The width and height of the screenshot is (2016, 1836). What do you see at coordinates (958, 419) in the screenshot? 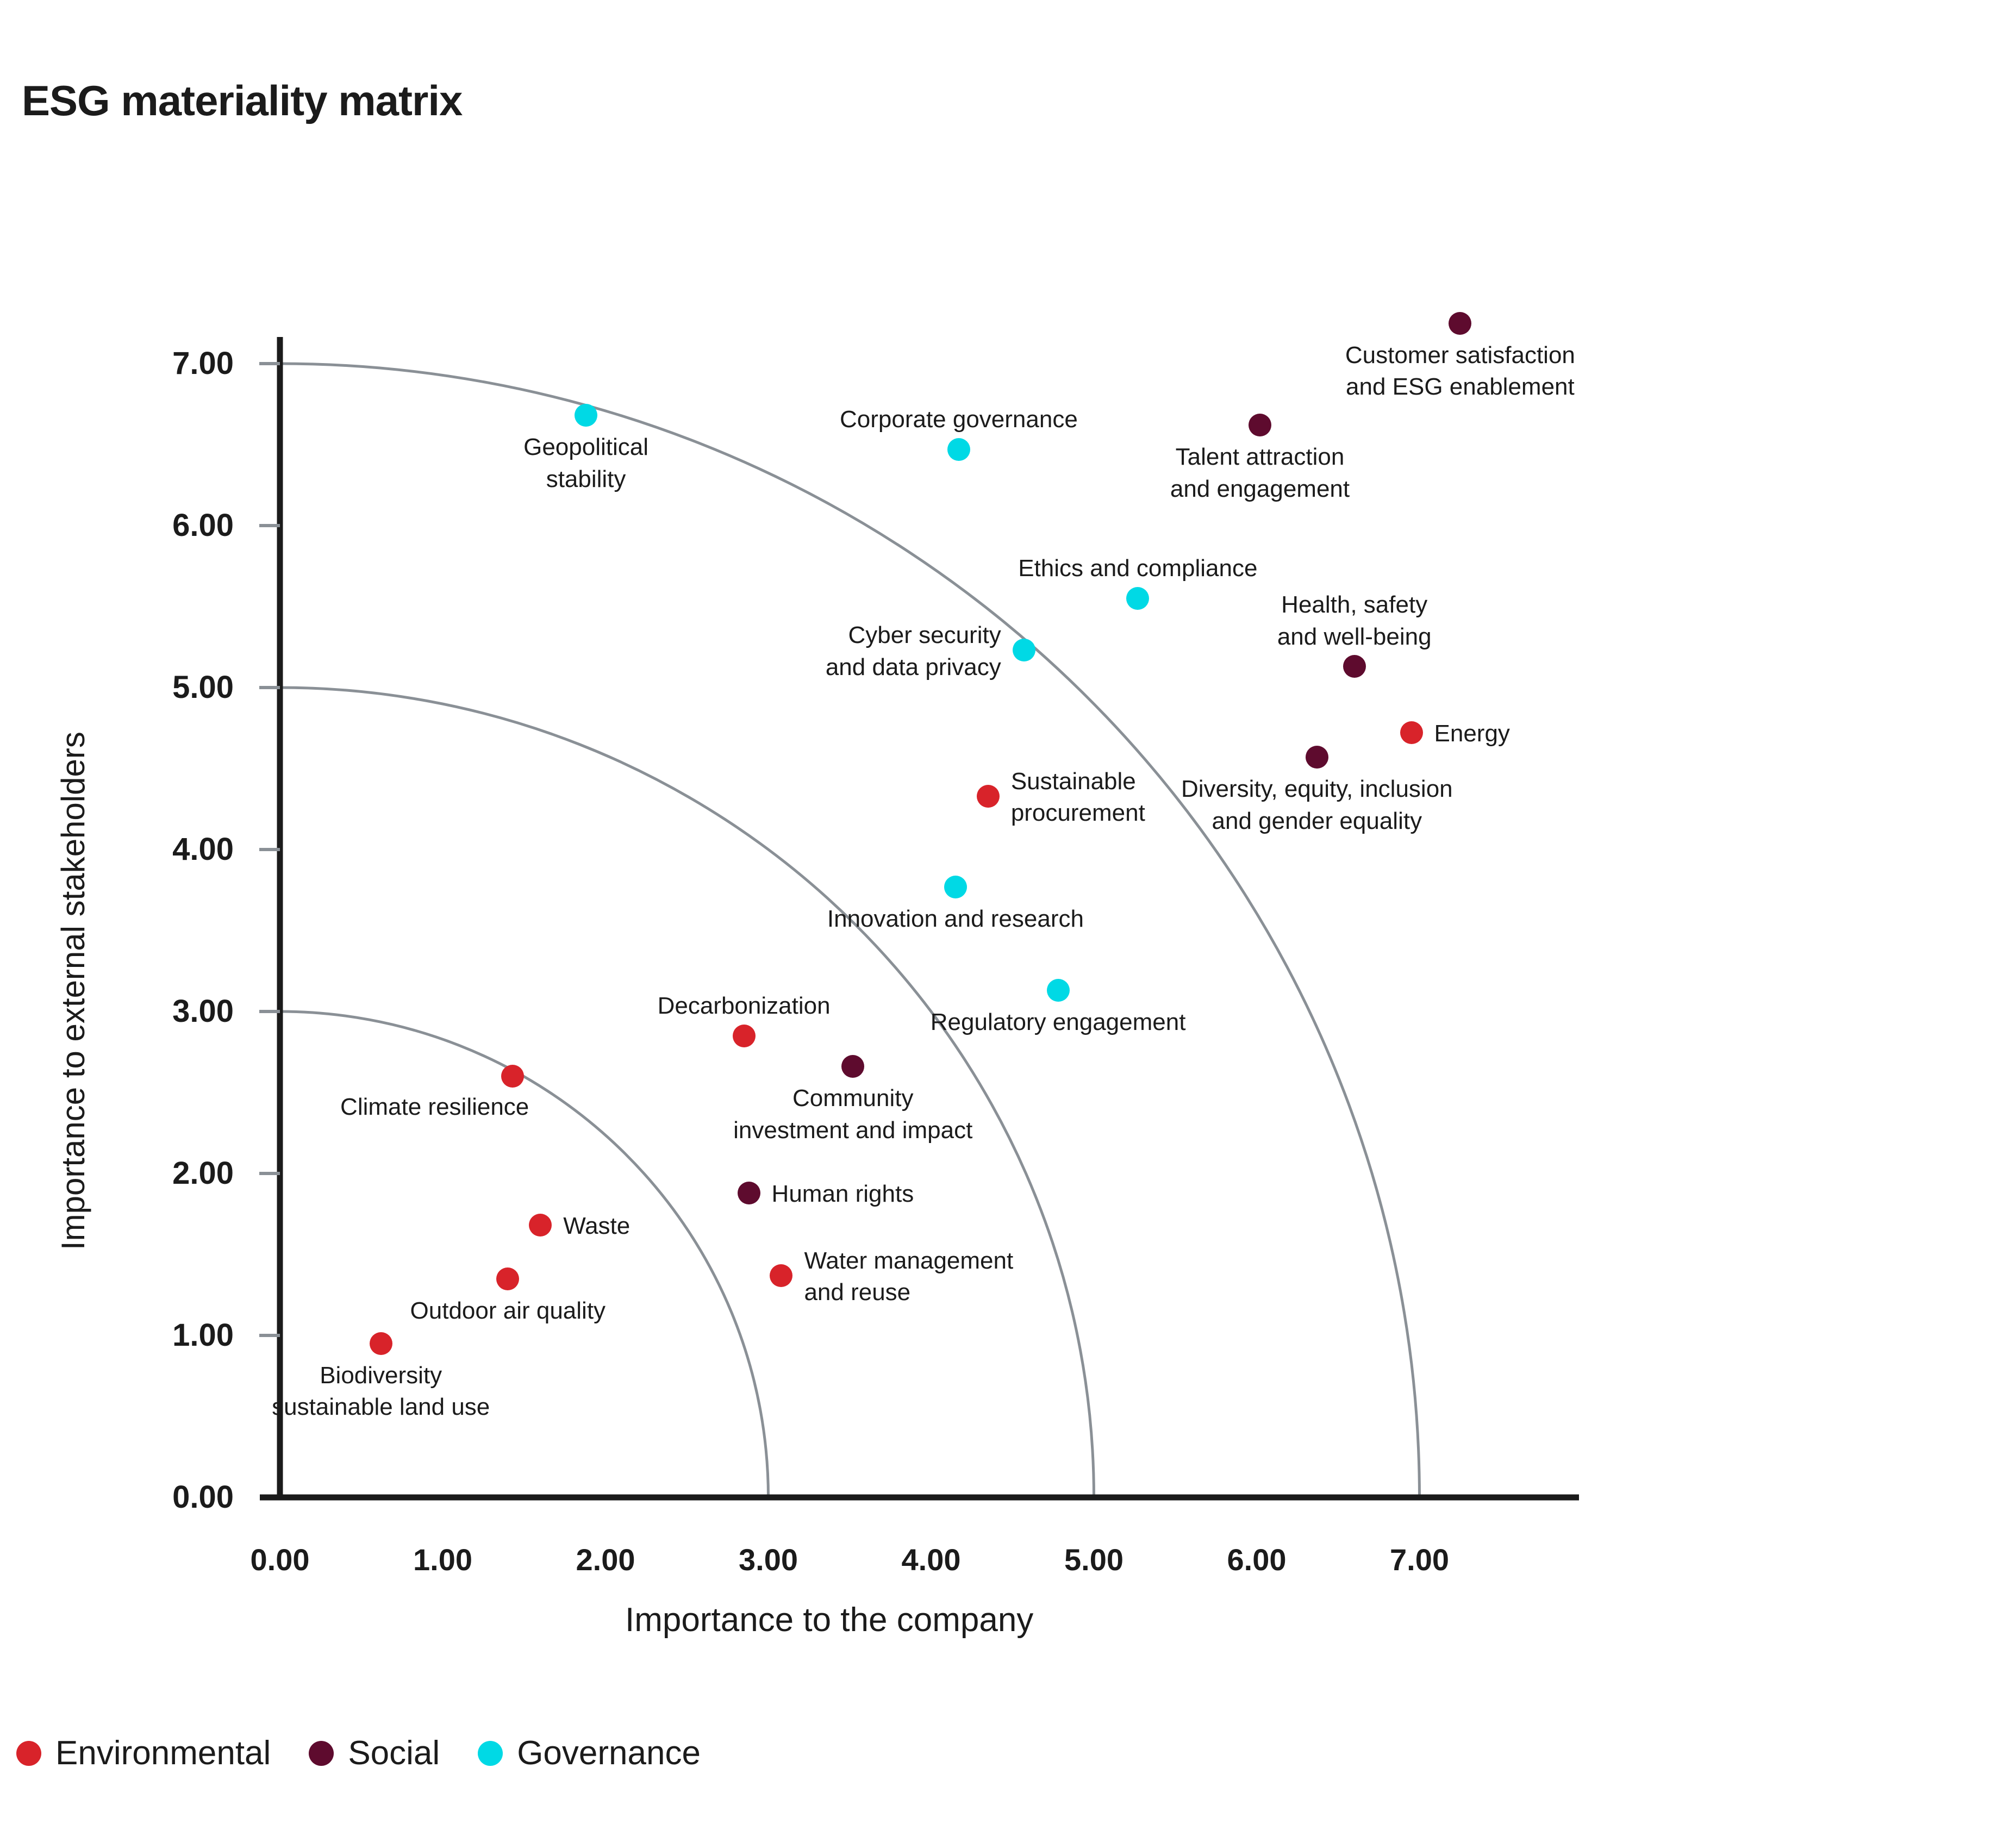
I see `data-point-label: Corporate governance` at bounding box center [958, 419].